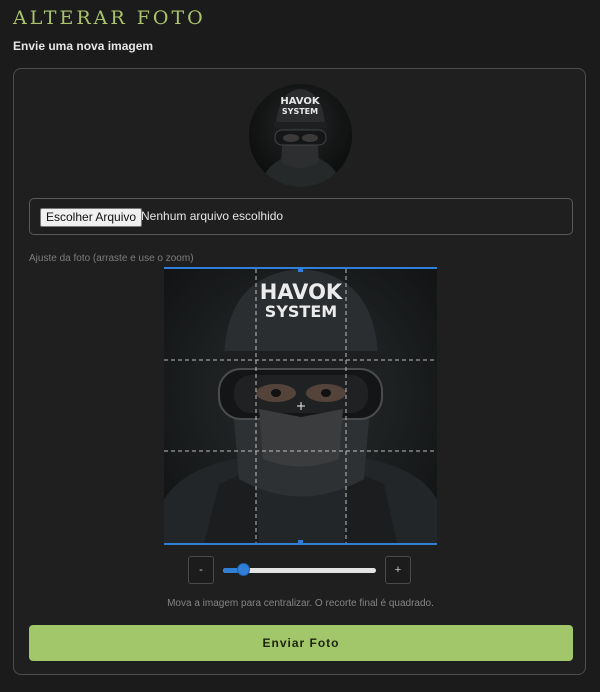 The width and height of the screenshot is (600, 692). I want to click on choose-file-button: Escolher Arquivo, so click(91, 217).